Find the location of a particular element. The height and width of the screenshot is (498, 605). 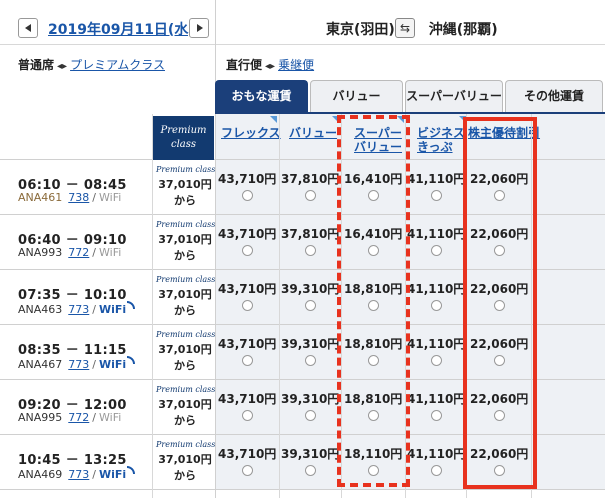

toggle-arrows-icon: ◂▸ is located at coordinates (270, 66).